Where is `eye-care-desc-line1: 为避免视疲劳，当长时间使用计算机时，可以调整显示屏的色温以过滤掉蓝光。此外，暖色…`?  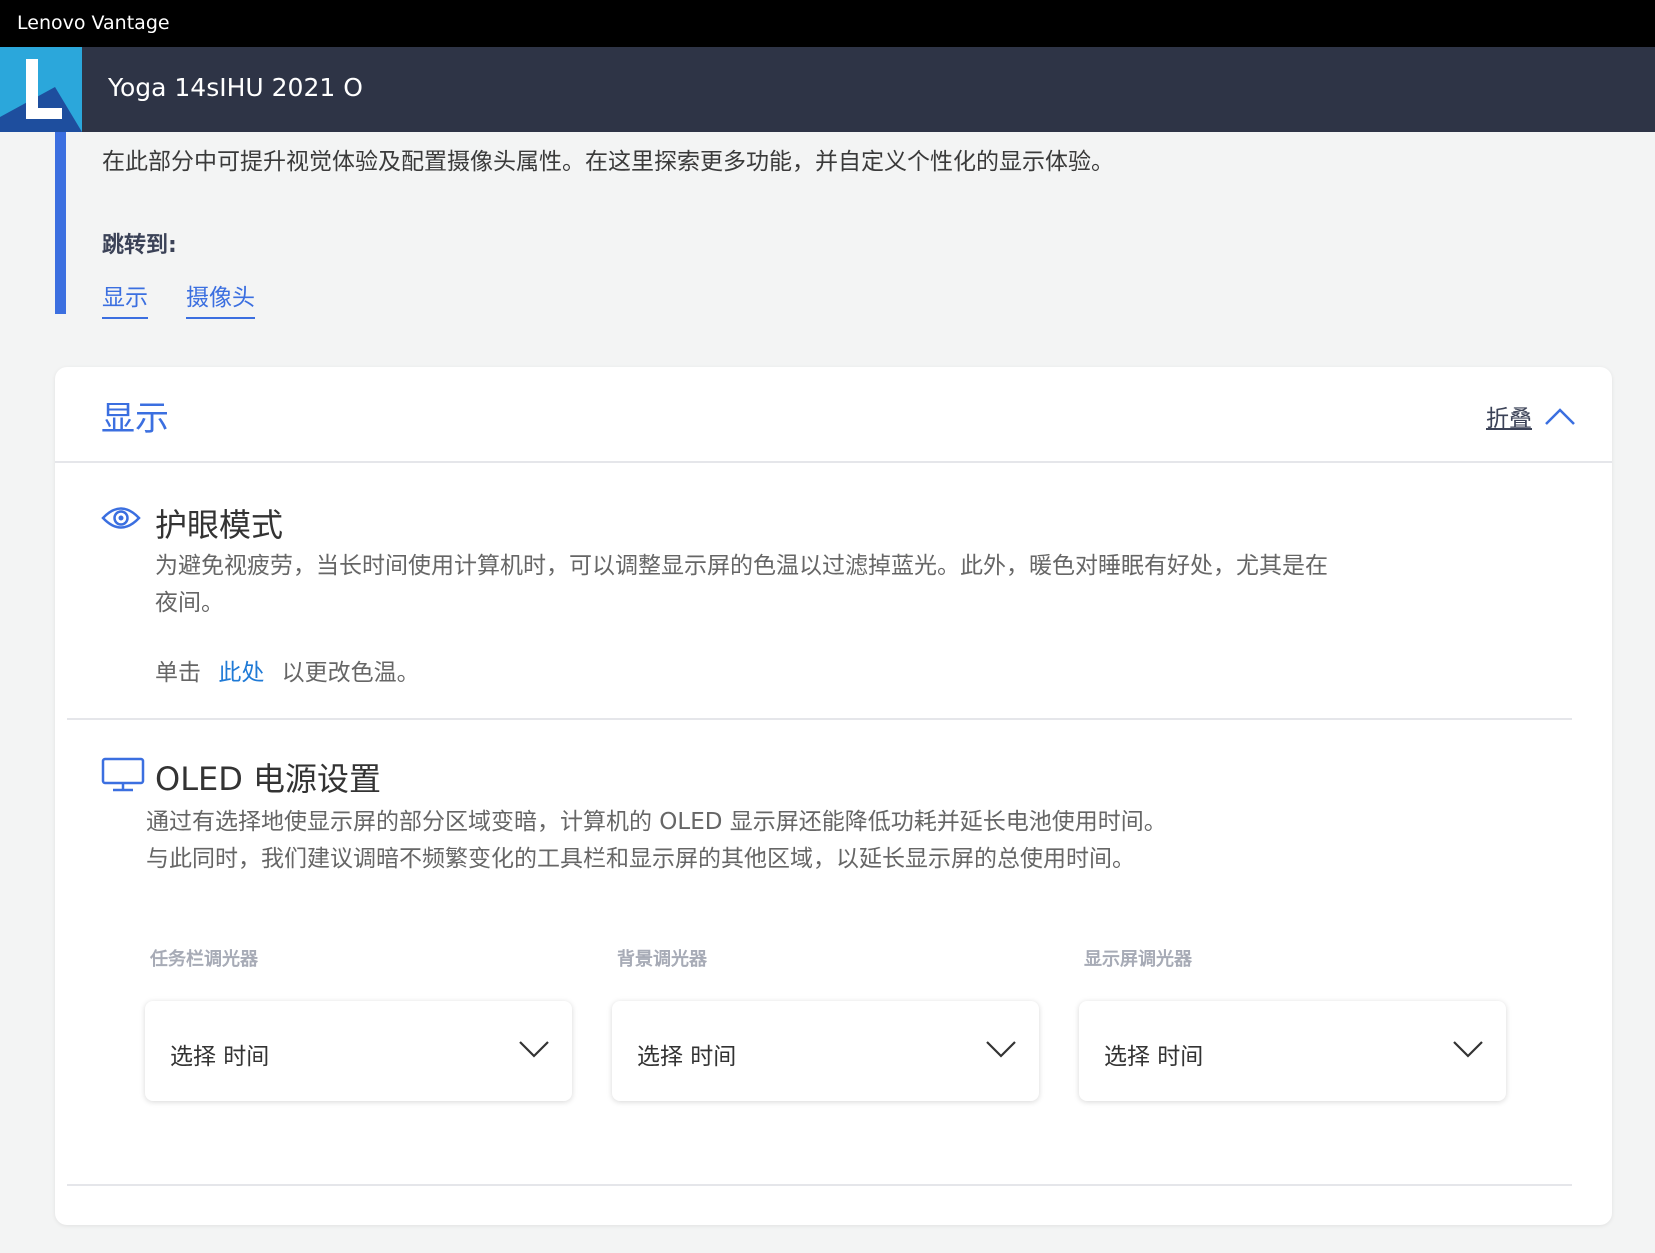
eye-care-desc-line1: 为避免视疲劳，当长时间使用计算机时，可以调整显示屏的色温以过滤掉蓝光。此外，暖色… is located at coordinates (741, 566).